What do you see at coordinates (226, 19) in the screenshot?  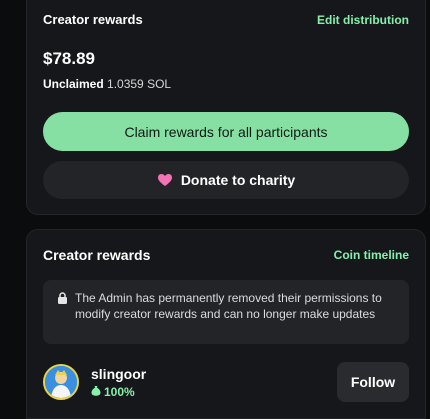 I see `creator-rewards-header: Creator rewards Edit distribution` at bounding box center [226, 19].